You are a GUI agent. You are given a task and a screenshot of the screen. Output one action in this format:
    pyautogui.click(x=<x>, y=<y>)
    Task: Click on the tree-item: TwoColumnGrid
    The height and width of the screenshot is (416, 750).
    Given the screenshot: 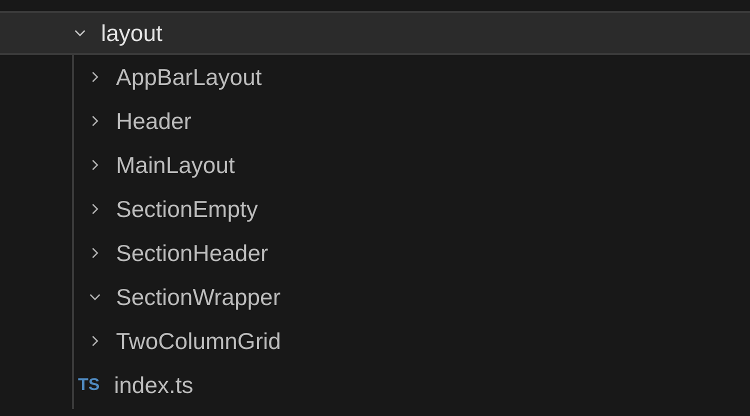 What is the action you would take?
    pyautogui.click(x=375, y=341)
    